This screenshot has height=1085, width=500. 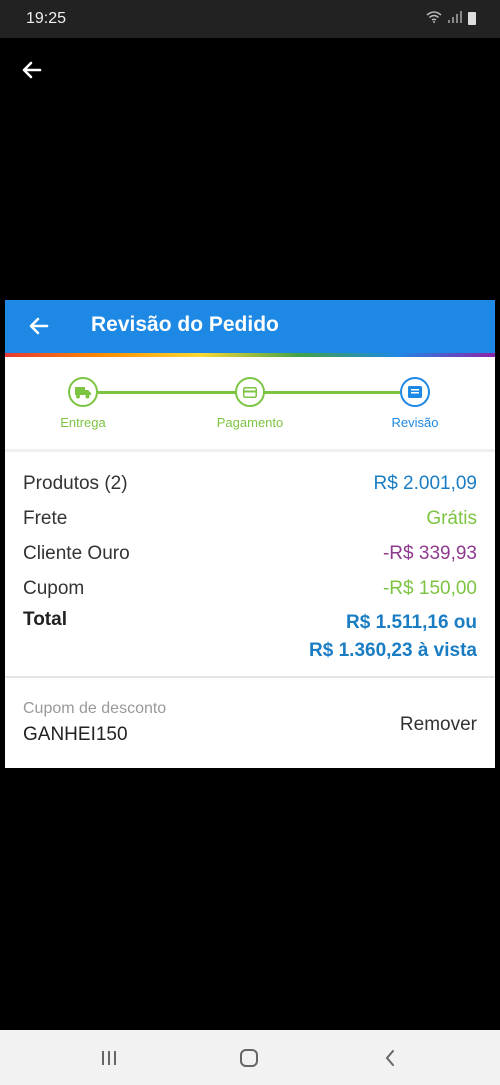 I want to click on back-button, so click(x=39, y=326).